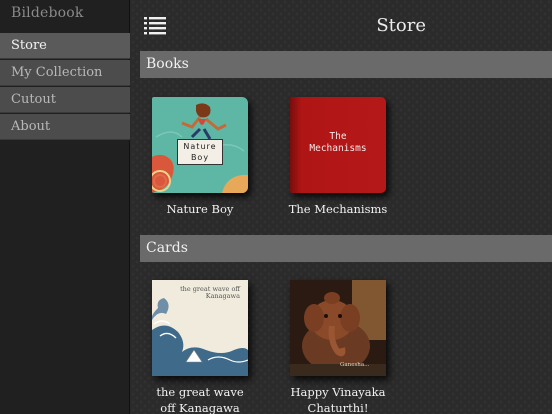 The width and height of the screenshot is (552, 414). What do you see at coordinates (167, 64) in the screenshot?
I see `section-title: Books` at bounding box center [167, 64].